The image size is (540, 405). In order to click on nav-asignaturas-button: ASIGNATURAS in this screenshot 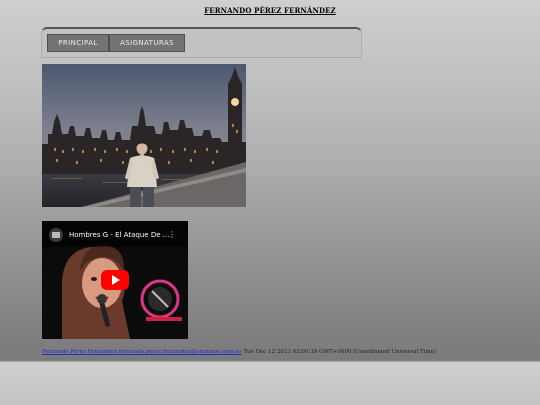, I will do `click(147, 43)`.